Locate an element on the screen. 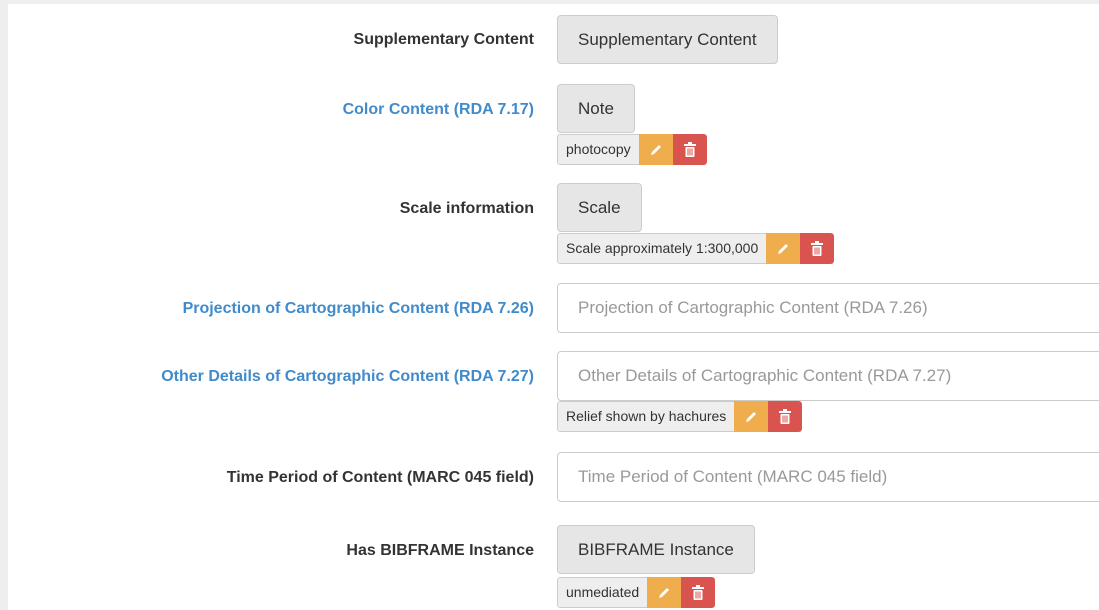 This screenshot has width=1099, height=610. tag-text: Scale approximately 1:300,000 is located at coordinates (662, 248).